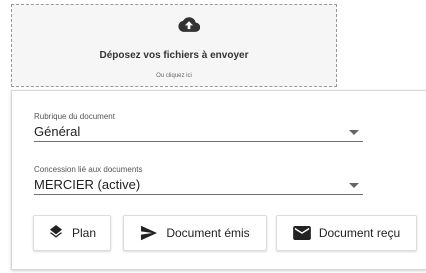 The height and width of the screenshot is (273, 426). What do you see at coordinates (149, 233) in the screenshot?
I see `send-icon` at bounding box center [149, 233].